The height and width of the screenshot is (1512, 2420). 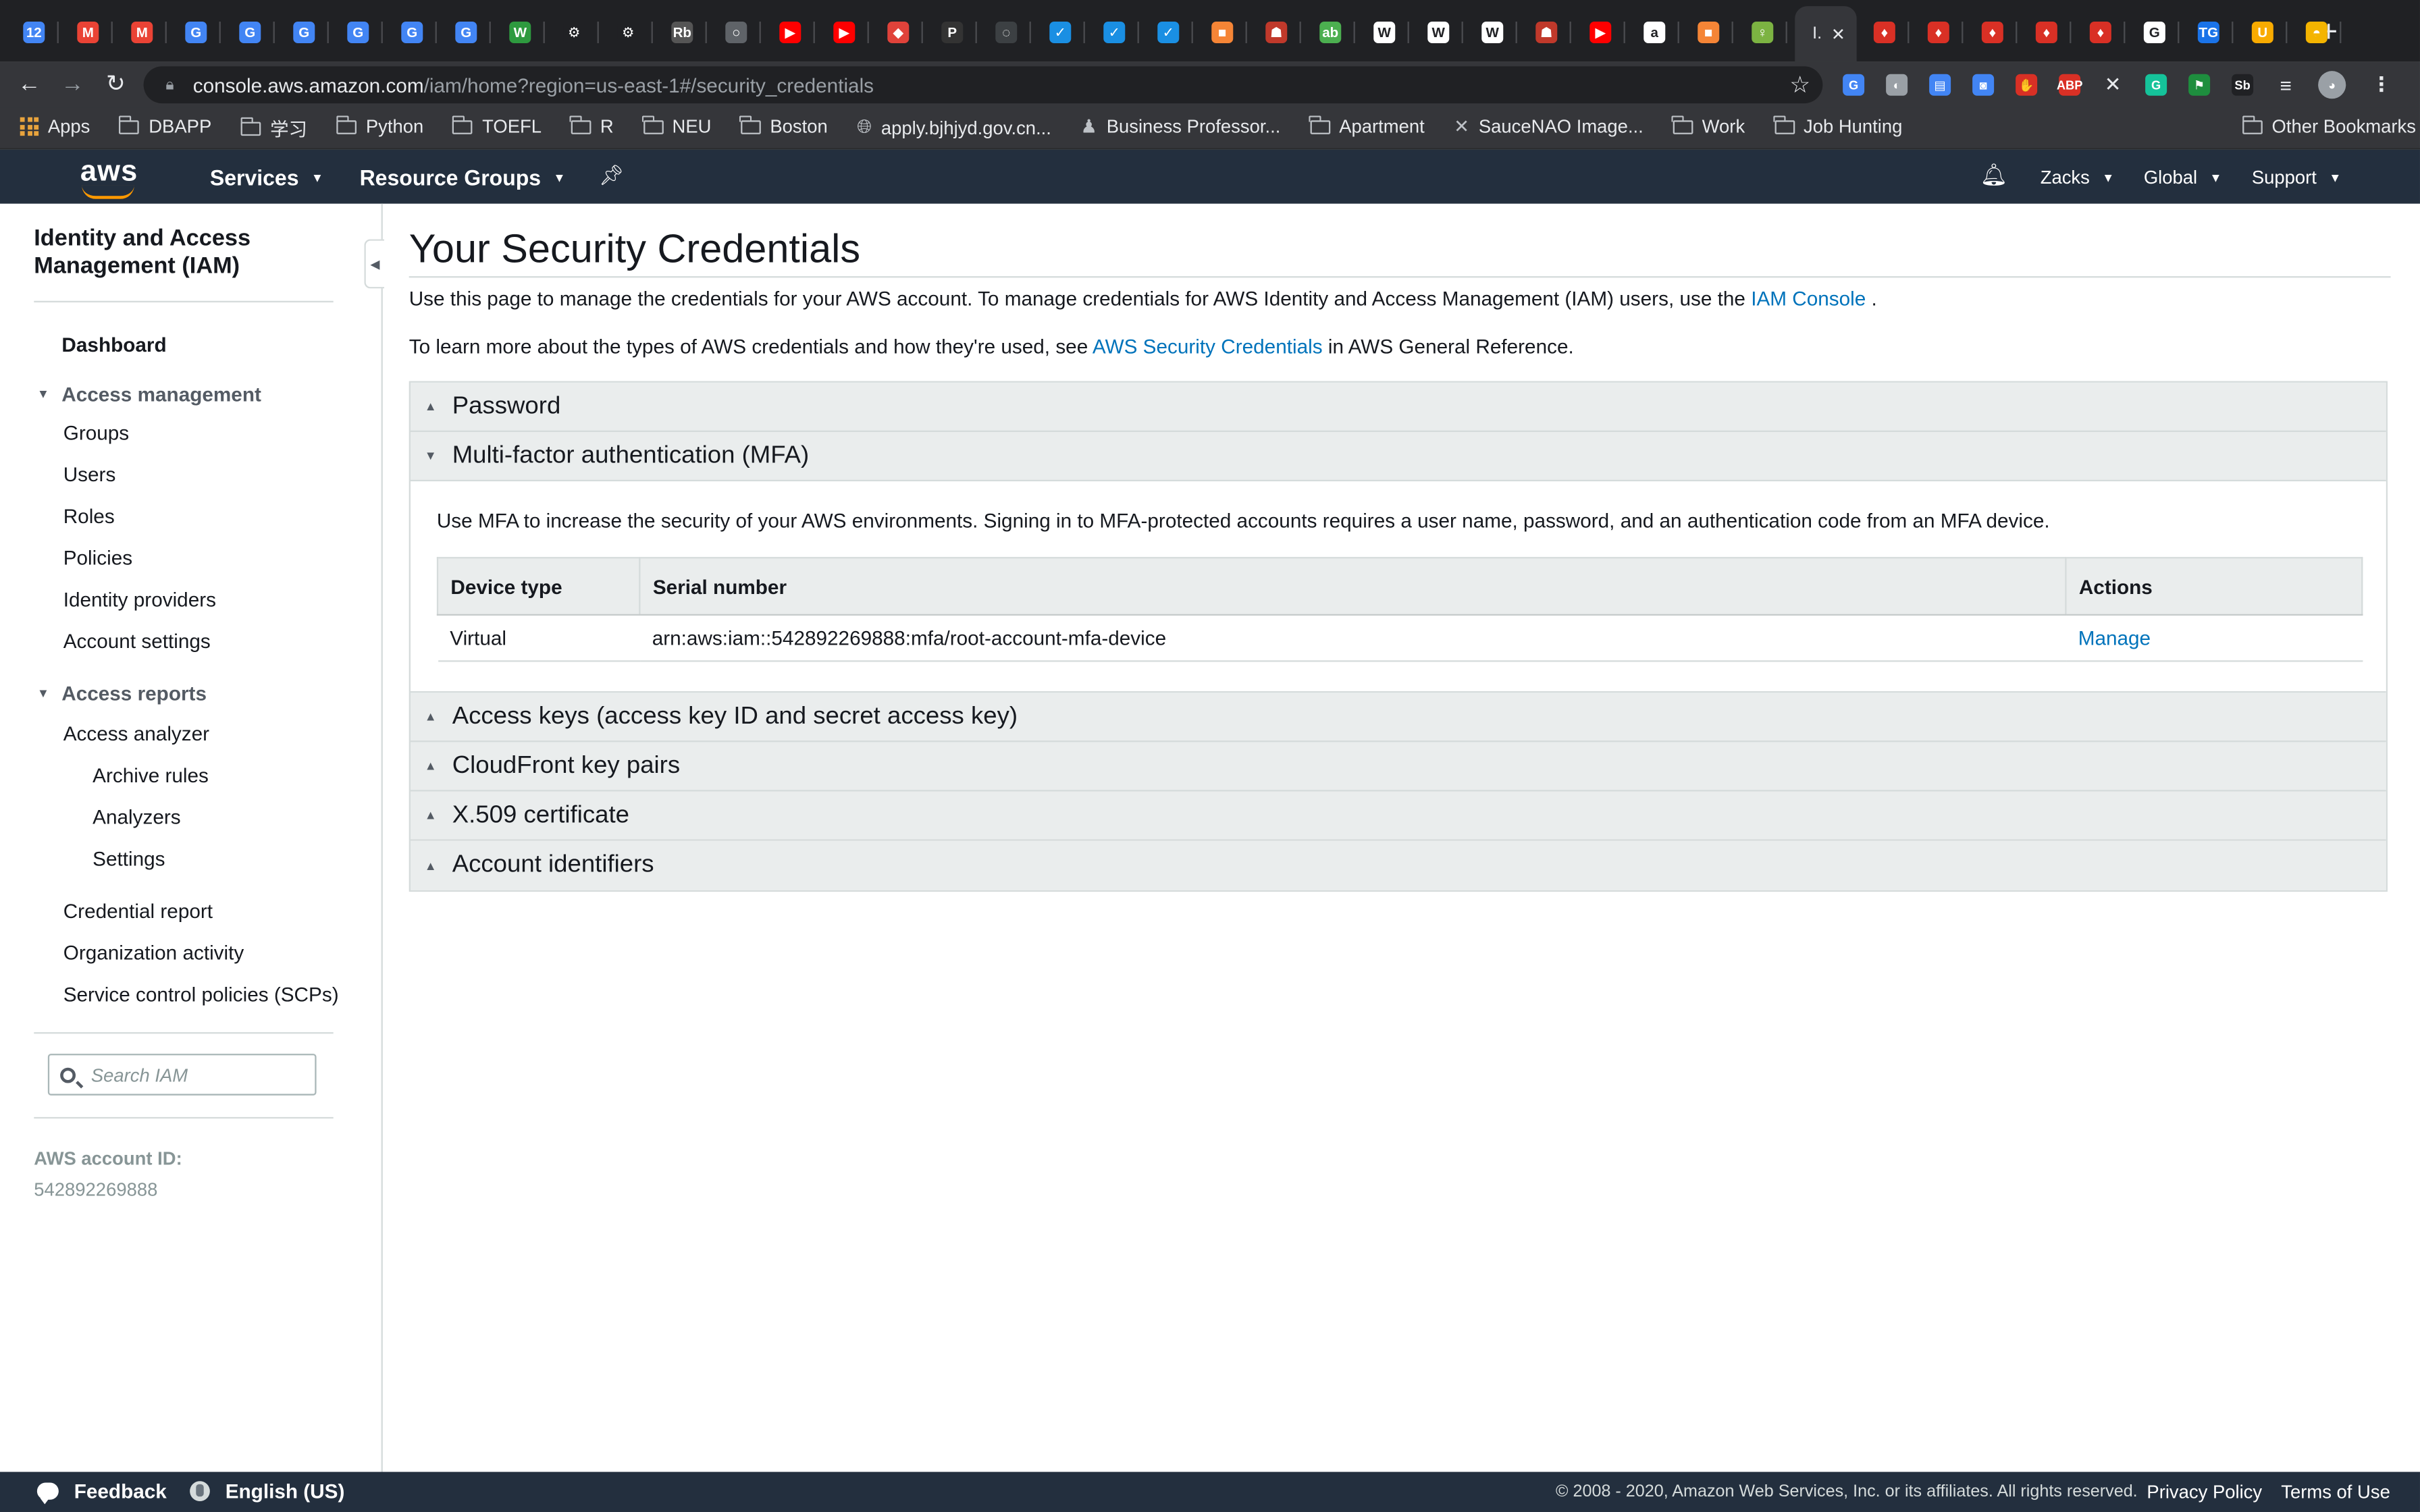 I want to click on screenshot-ext-icon: ◙, so click(x=1983, y=85).